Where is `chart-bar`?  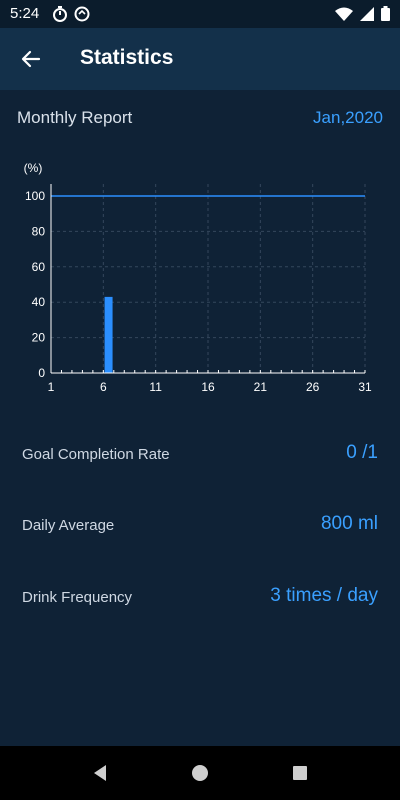
chart-bar is located at coordinates (108, 334).